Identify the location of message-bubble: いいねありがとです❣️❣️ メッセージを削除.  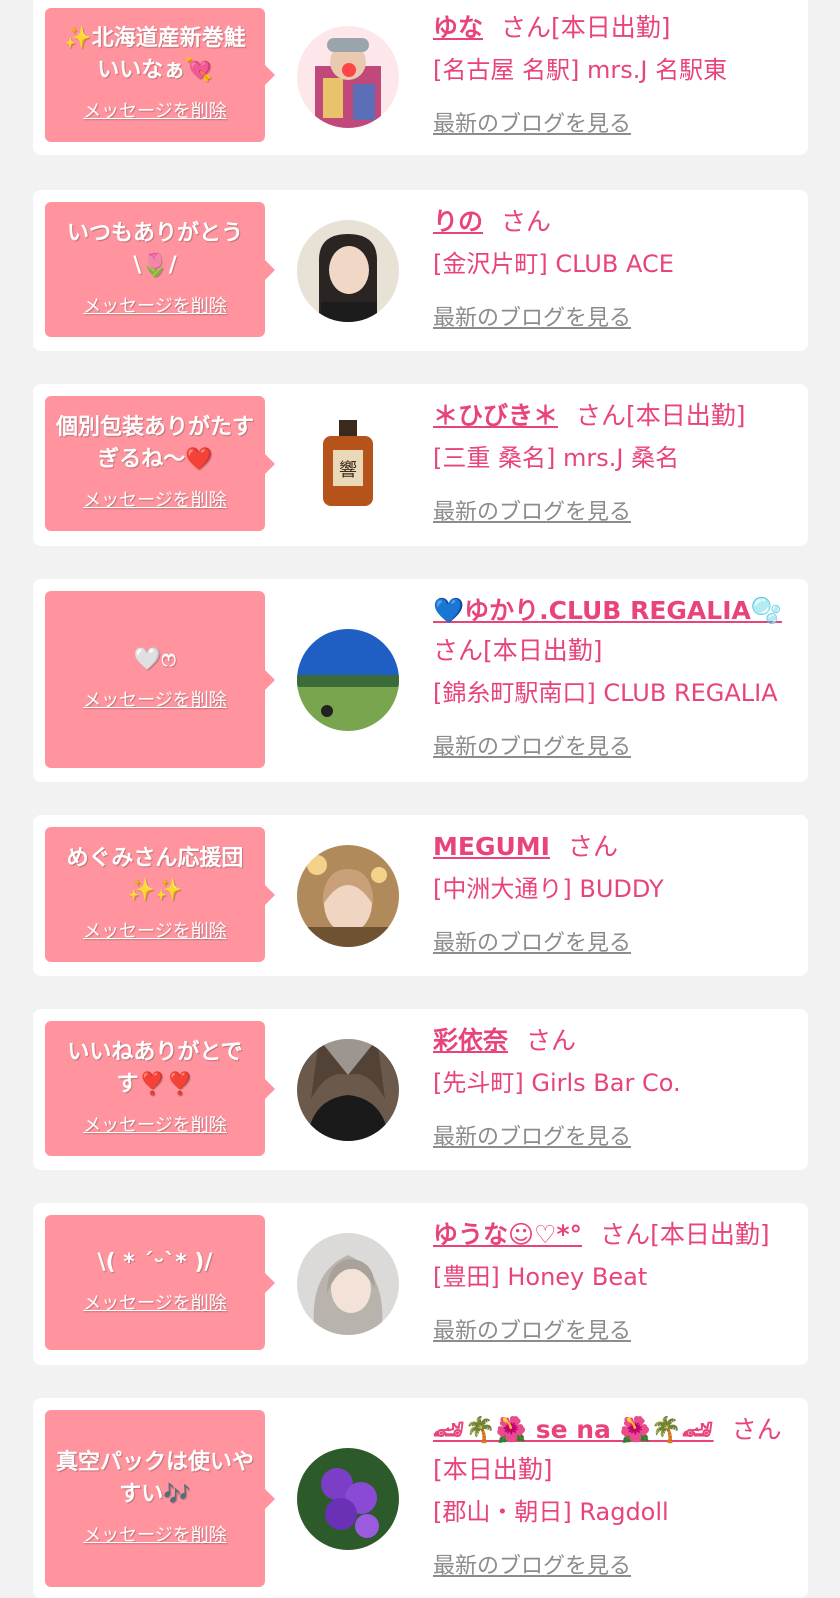
(160, 1088).